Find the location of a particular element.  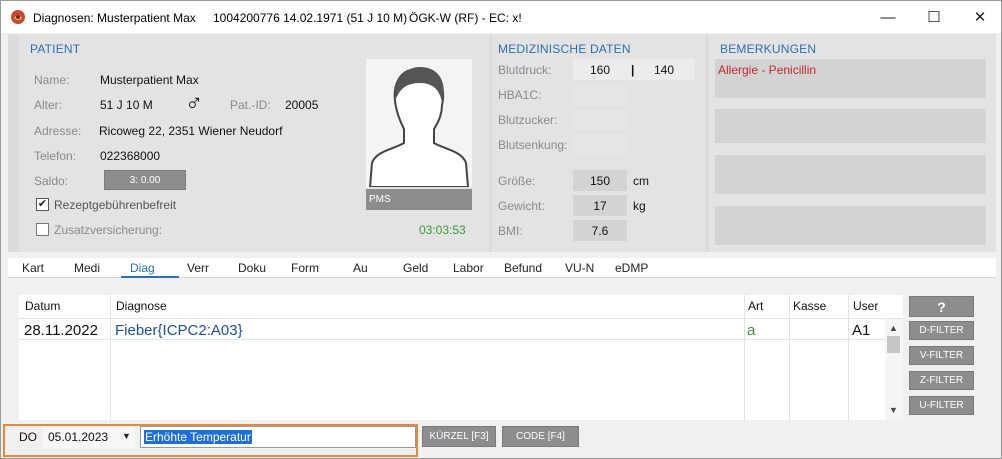

gewicht-unit: kg is located at coordinates (639, 206).